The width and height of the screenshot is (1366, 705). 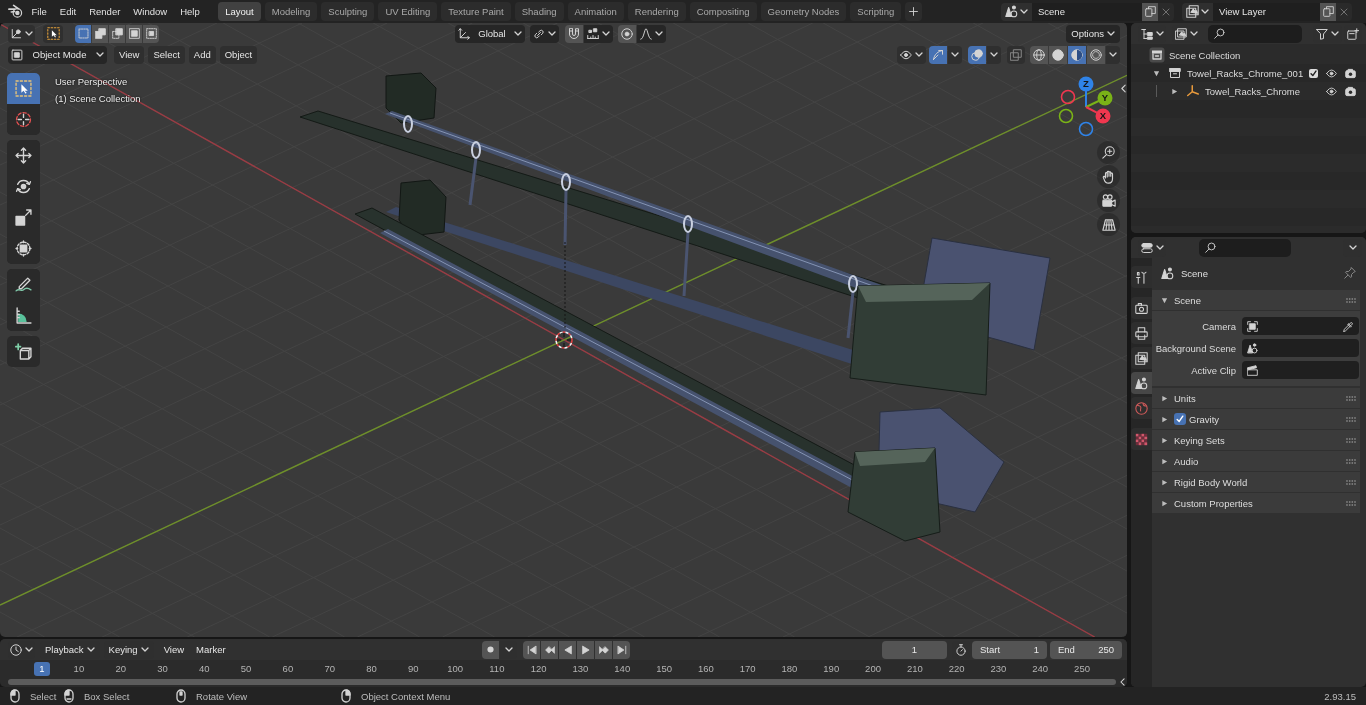 What do you see at coordinates (1180, 419) in the screenshot?
I see `panel-checkbox` at bounding box center [1180, 419].